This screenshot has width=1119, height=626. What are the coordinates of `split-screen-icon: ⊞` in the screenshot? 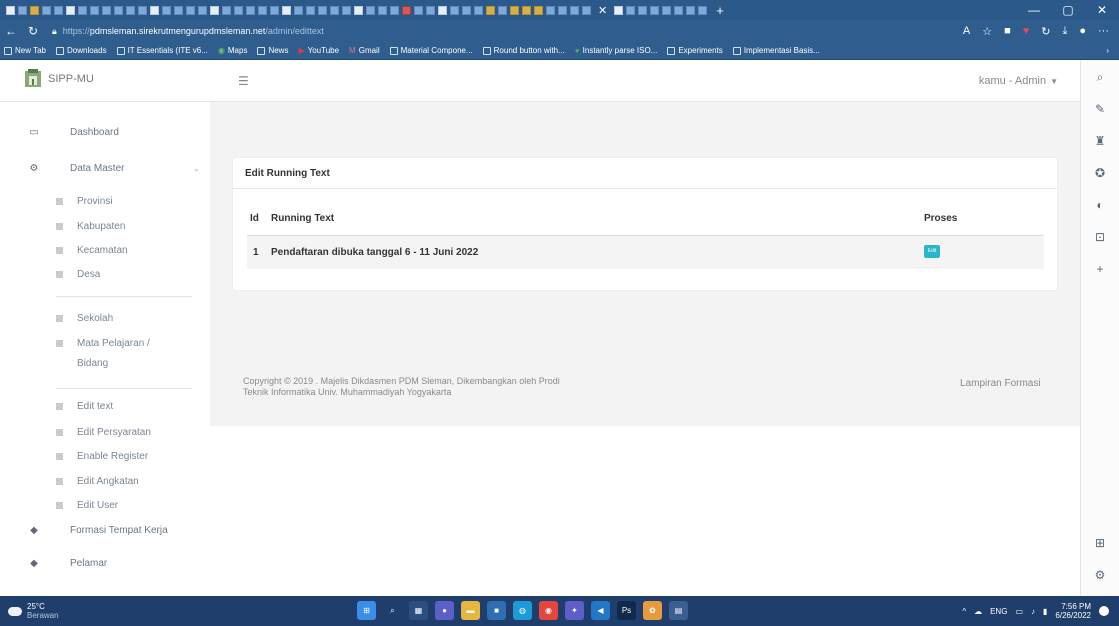 It's located at (1100, 547).